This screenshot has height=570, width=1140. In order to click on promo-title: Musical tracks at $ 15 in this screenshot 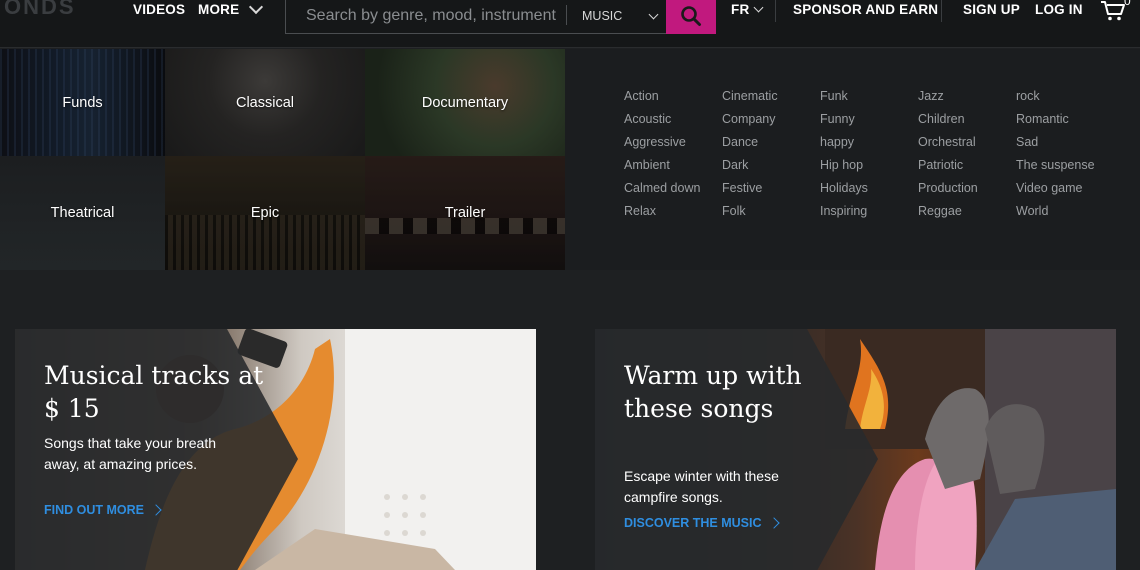, I will do `click(154, 392)`.